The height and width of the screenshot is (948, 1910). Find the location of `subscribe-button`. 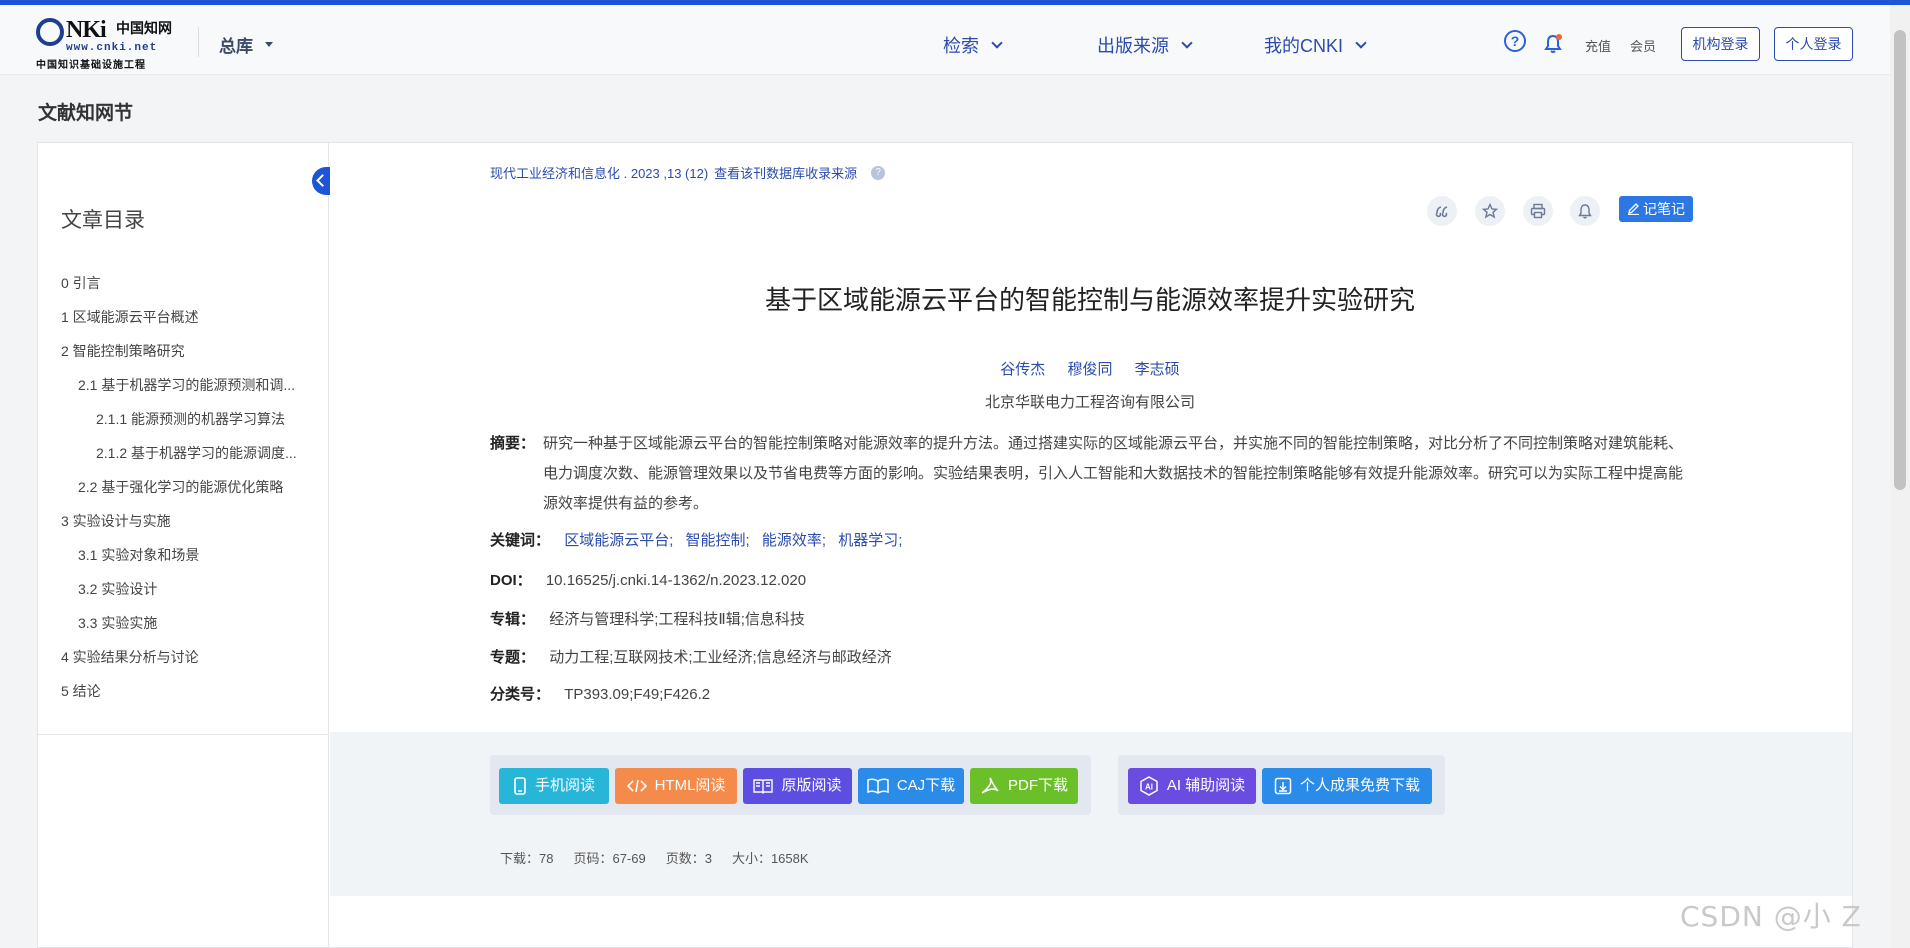

subscribe-button is located at coordinates (1585, 211).